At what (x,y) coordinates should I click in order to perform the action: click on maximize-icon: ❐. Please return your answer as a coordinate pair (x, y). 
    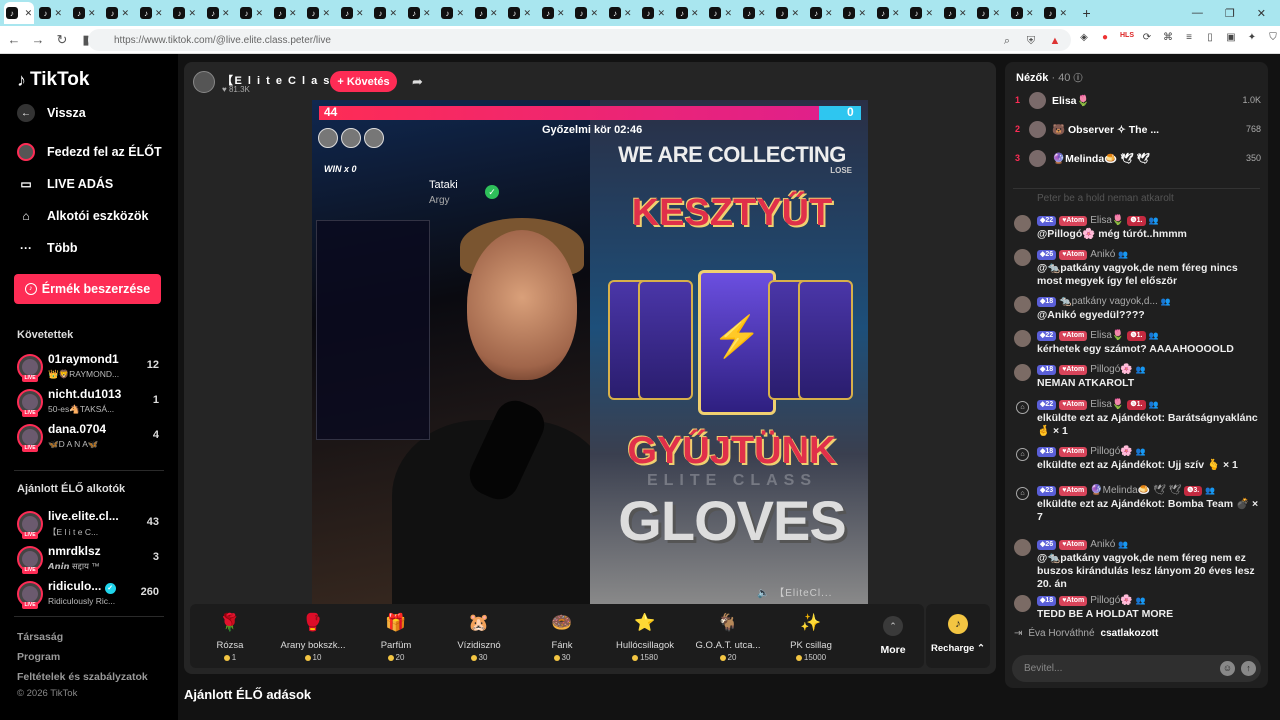
    Looking at the image, I should click on (1230, 13).